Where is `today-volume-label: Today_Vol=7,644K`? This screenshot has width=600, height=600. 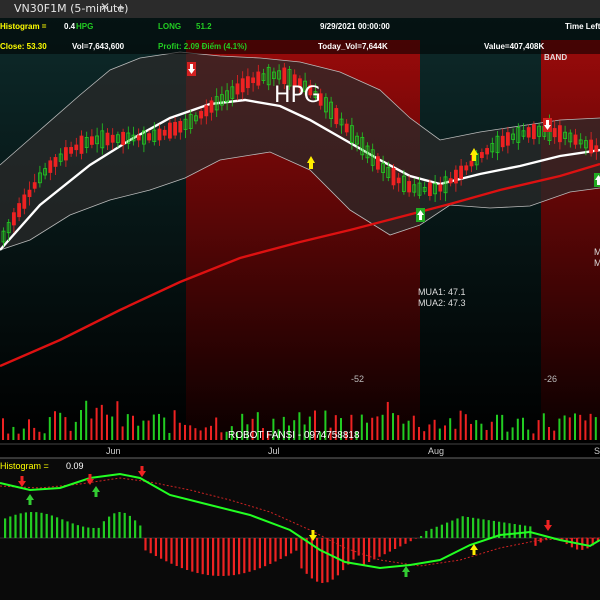 today-volume-label: Today_Vol=7,644K is located at coordinates (353, 46).